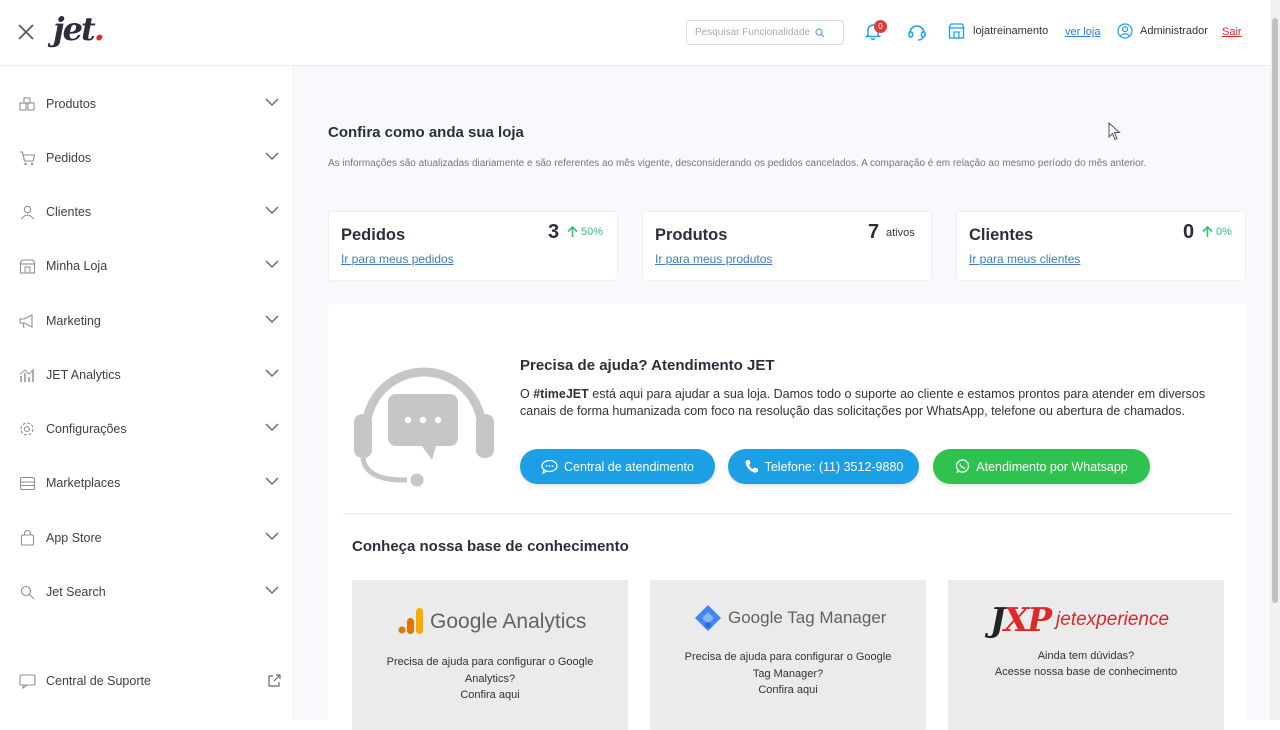  Describe the element at coordinates (27, 104) in the screenshot. I see `boxes-icon` at that location.